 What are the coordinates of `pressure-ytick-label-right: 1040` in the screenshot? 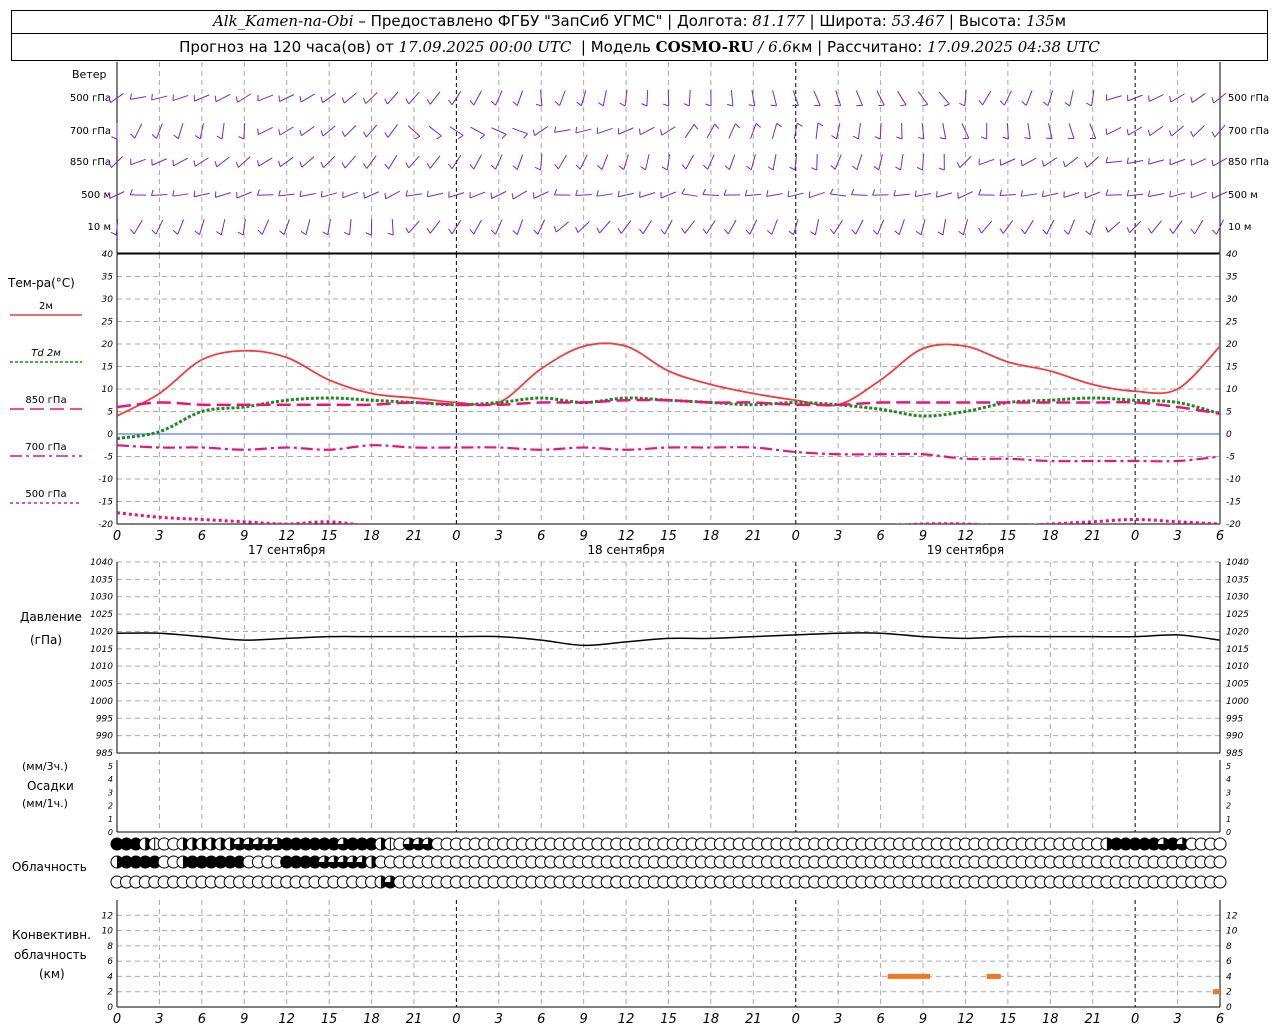 It's located at (1237, 563).